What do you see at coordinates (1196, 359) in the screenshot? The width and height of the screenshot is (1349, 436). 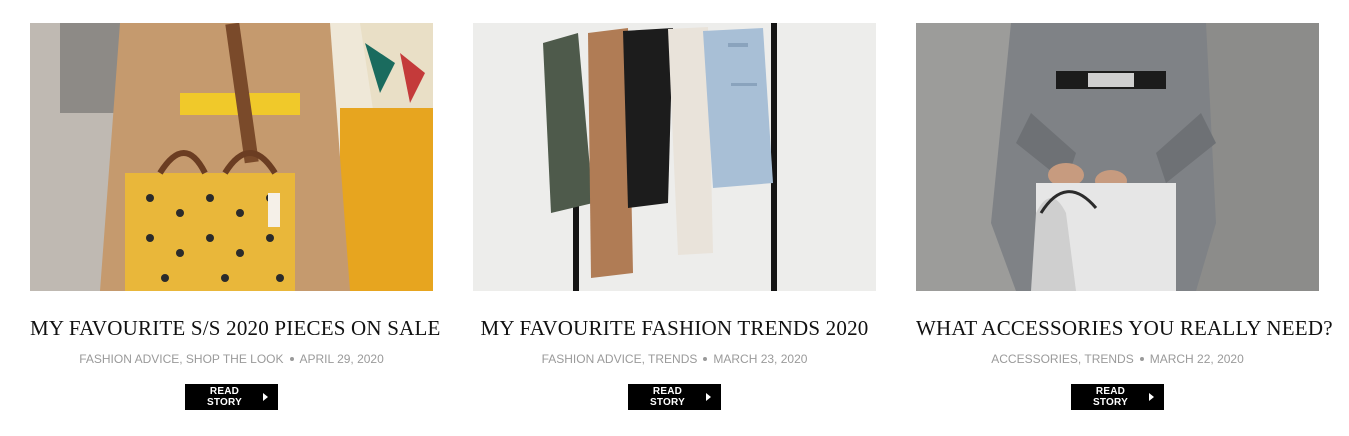 I see `post-date: MARCH 22, 2020` at bounding box center [1196, 359].